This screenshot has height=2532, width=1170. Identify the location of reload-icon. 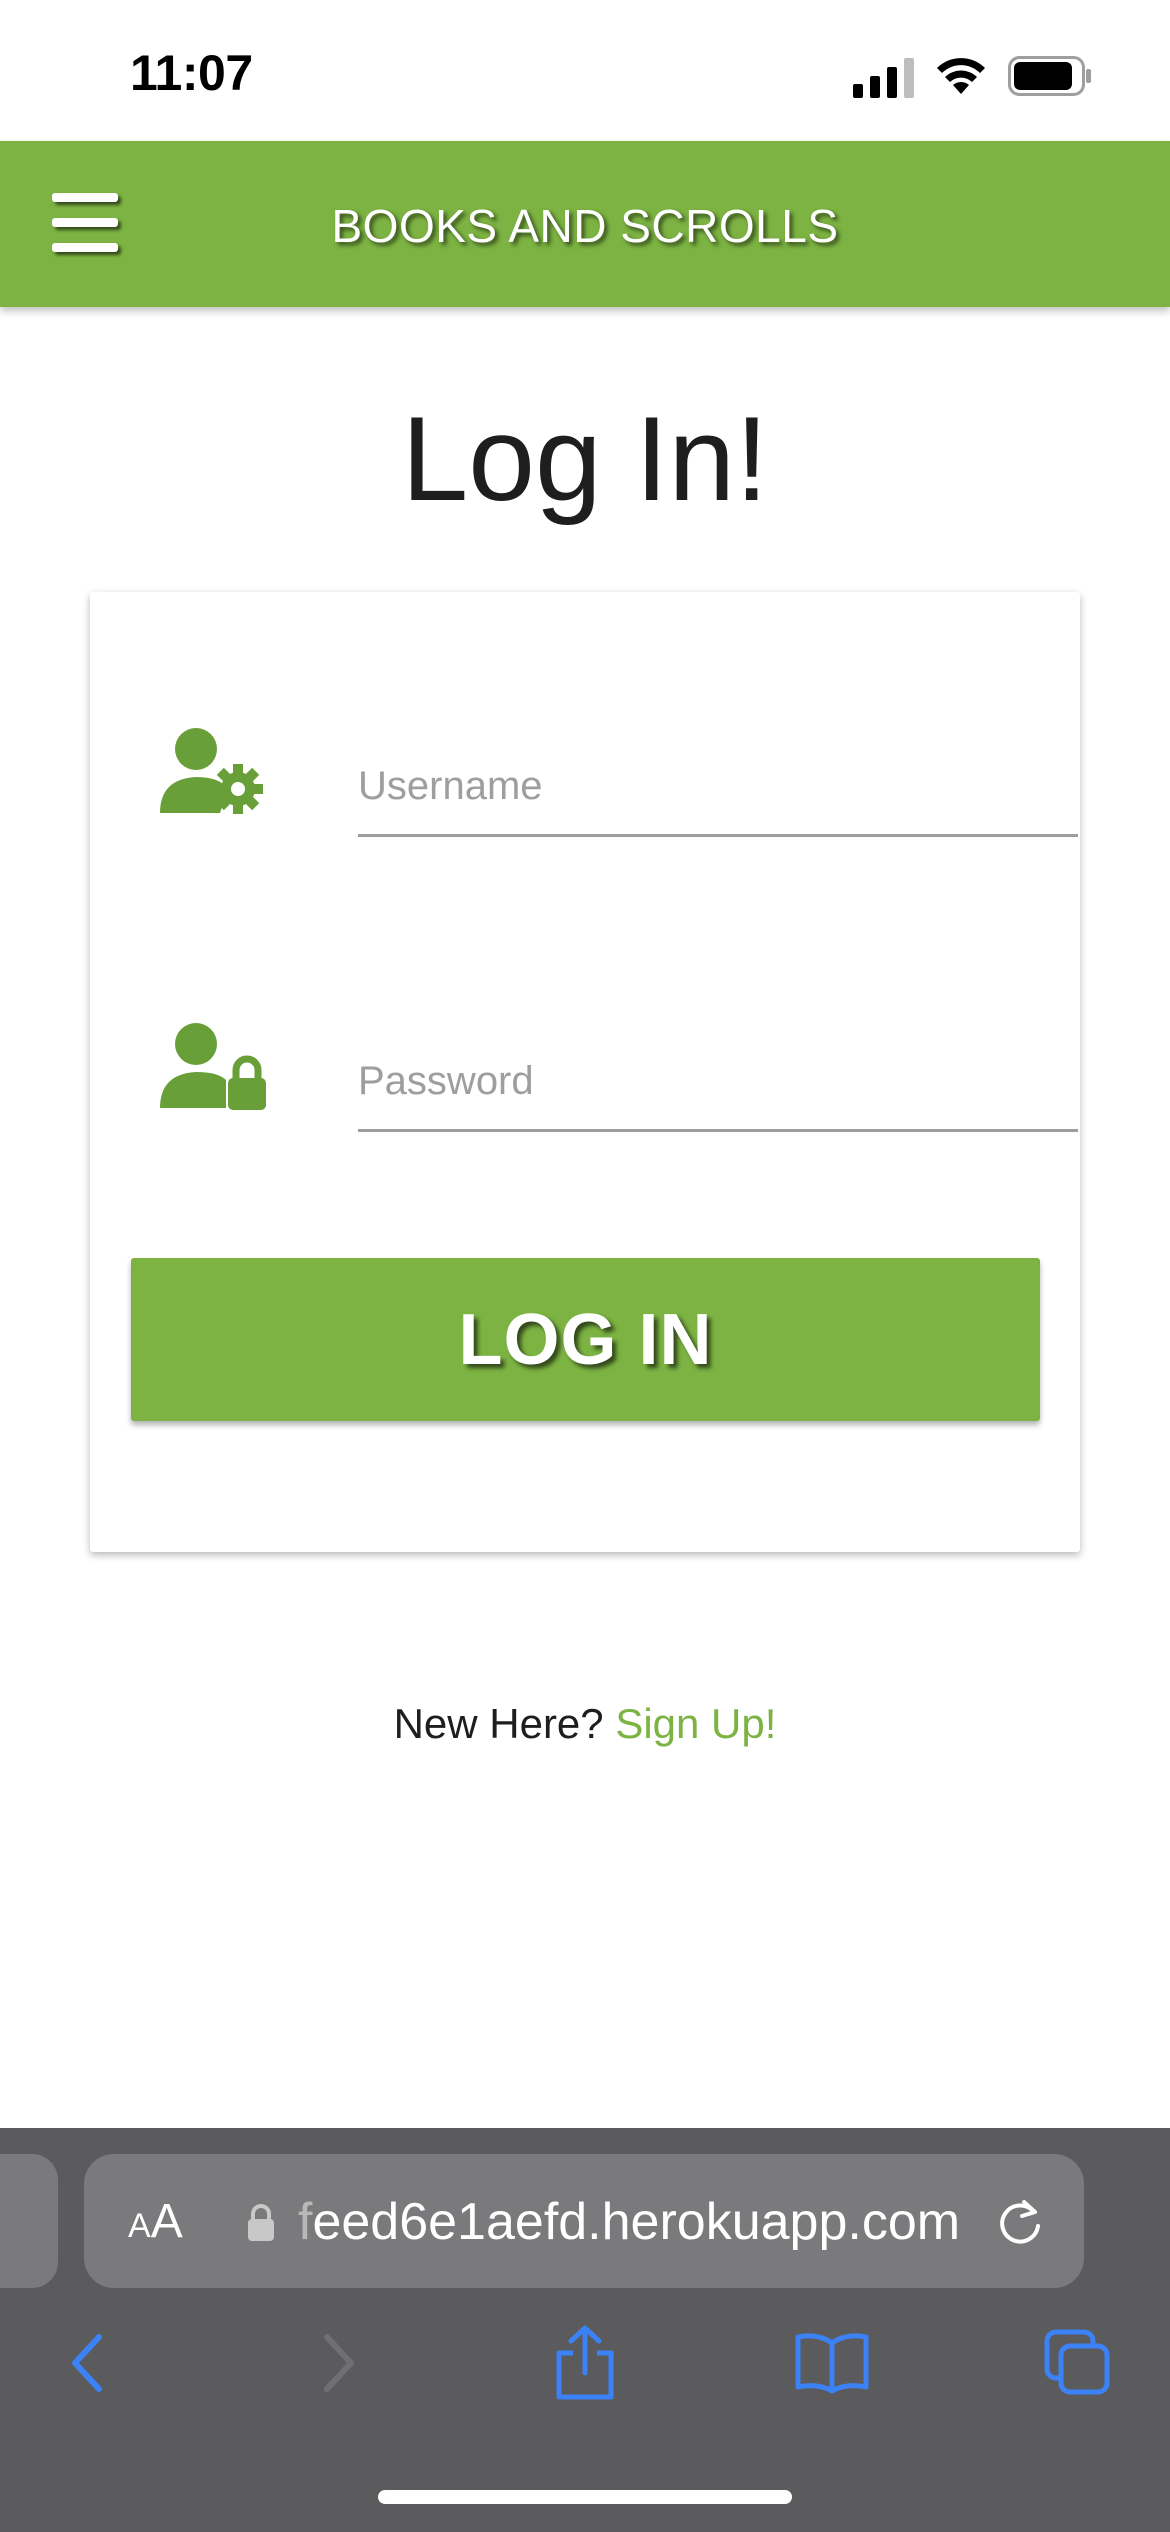
(1020, 2222).